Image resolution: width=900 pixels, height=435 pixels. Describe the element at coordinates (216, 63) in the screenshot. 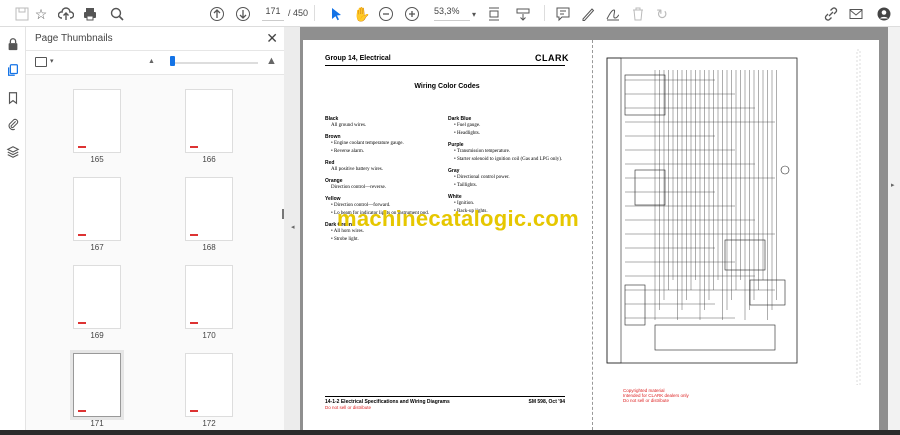

I see `thumbnail-size-slider` at that location.